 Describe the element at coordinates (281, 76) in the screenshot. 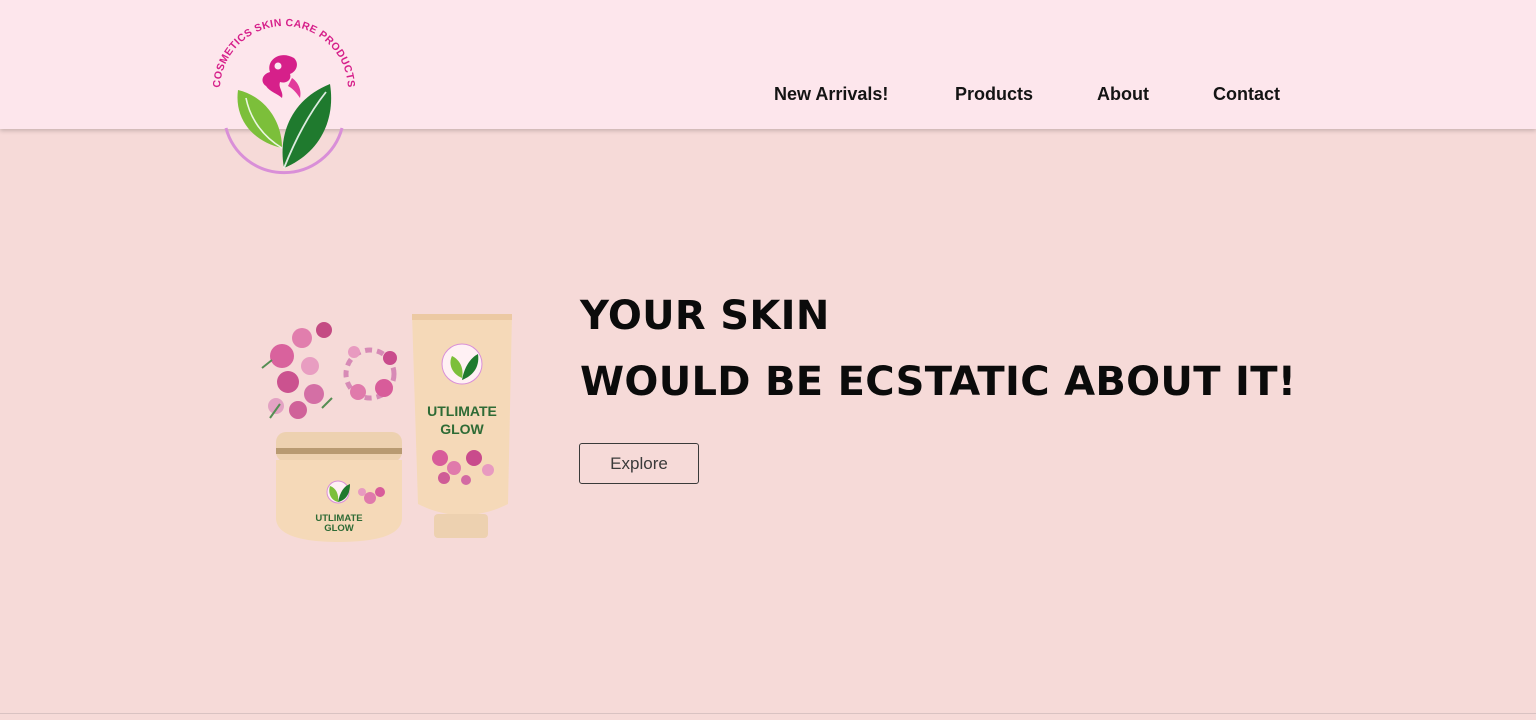

I see `woman-face-icon` at that location.